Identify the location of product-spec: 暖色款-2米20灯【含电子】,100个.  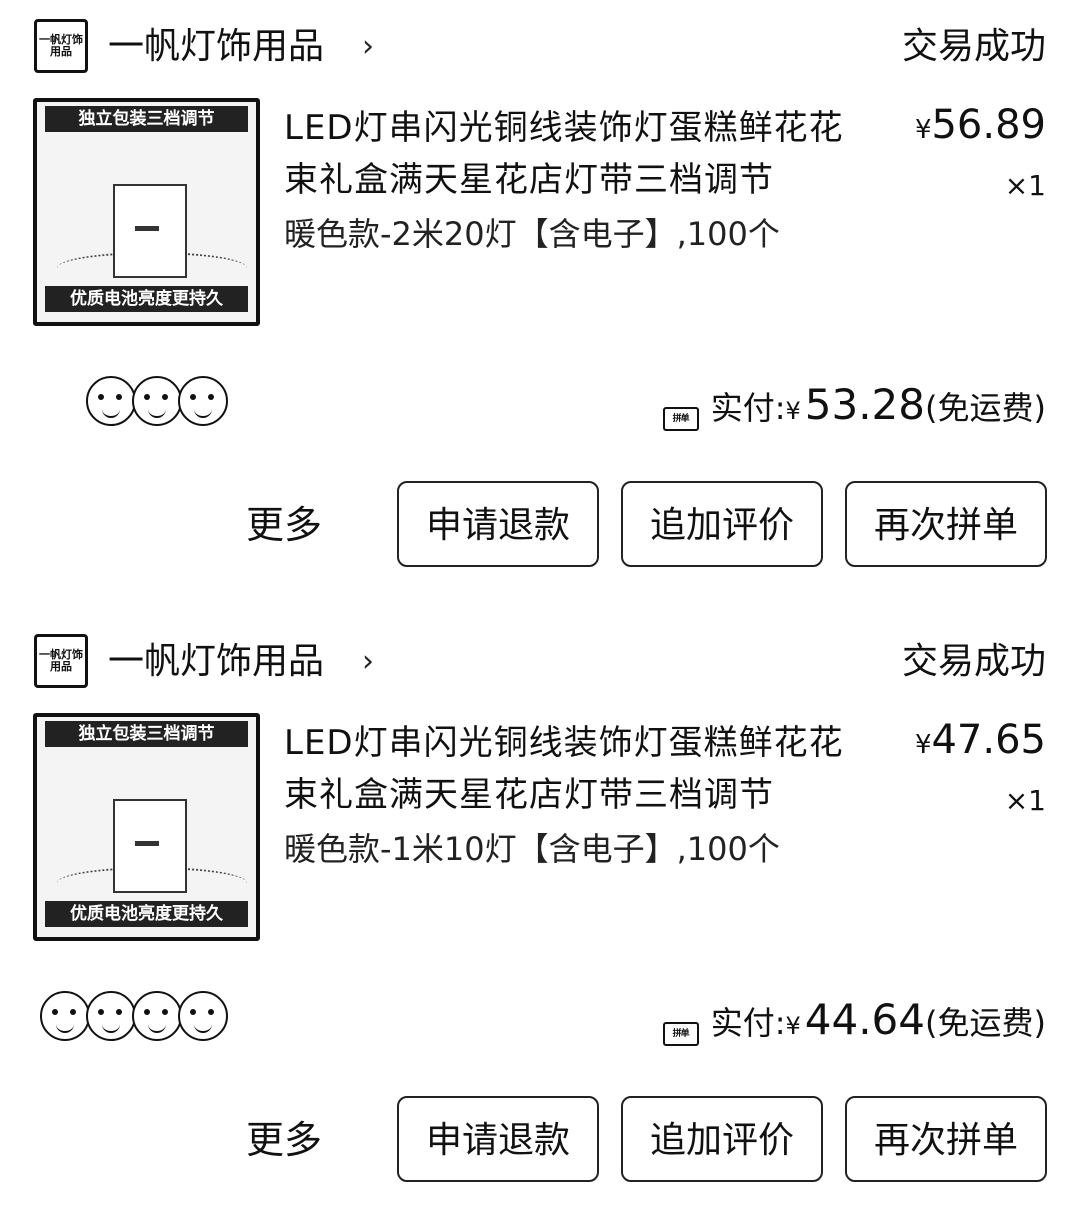
(532, 234).